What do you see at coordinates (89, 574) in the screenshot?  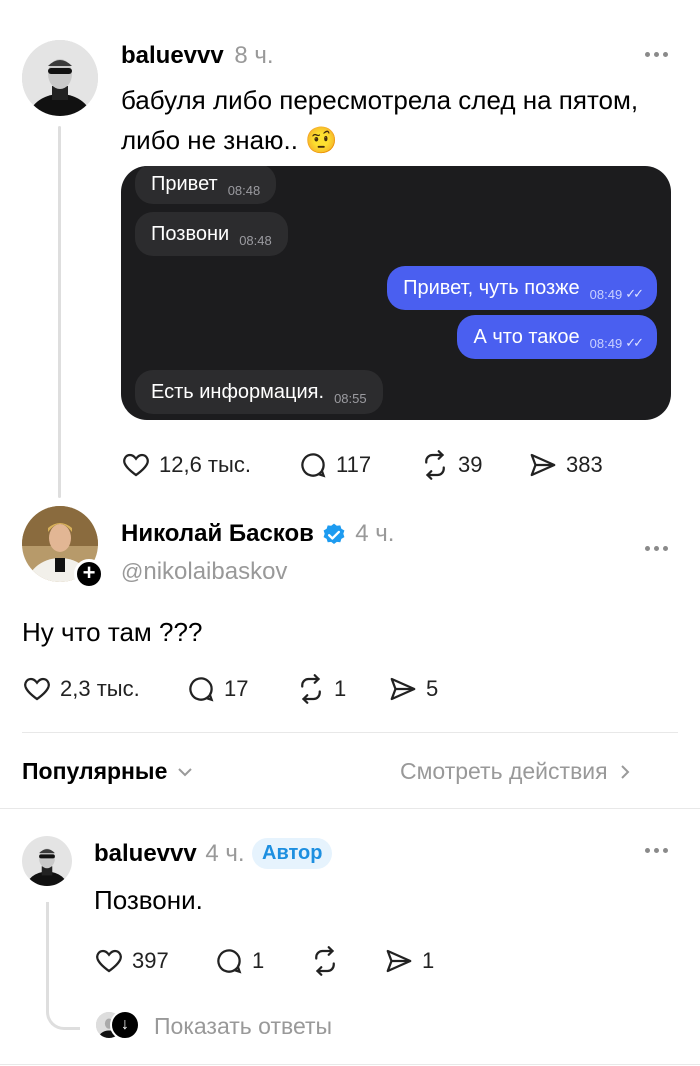 I see `follow-button: +` at bounding box center [89, 574].